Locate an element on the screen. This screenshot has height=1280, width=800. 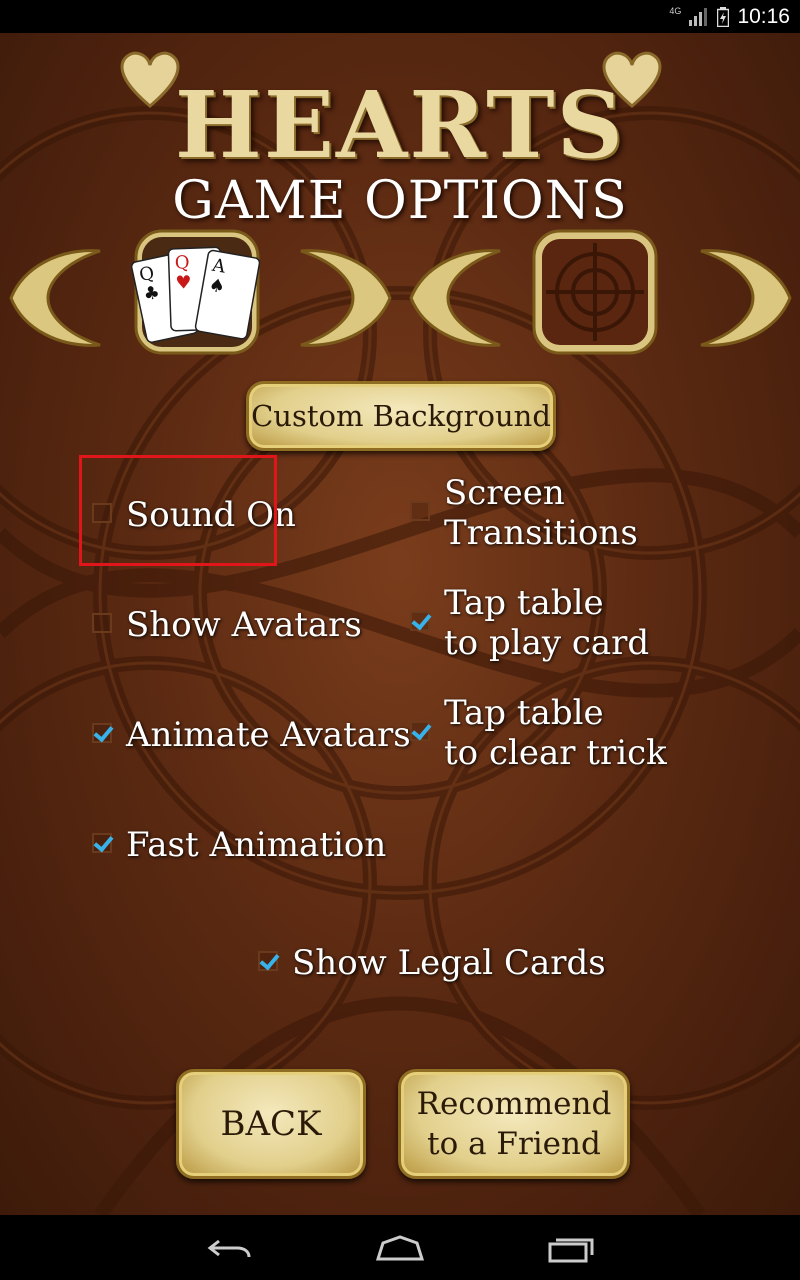
status-bar: 4G 10:16 is located at coordinates (400, 16).